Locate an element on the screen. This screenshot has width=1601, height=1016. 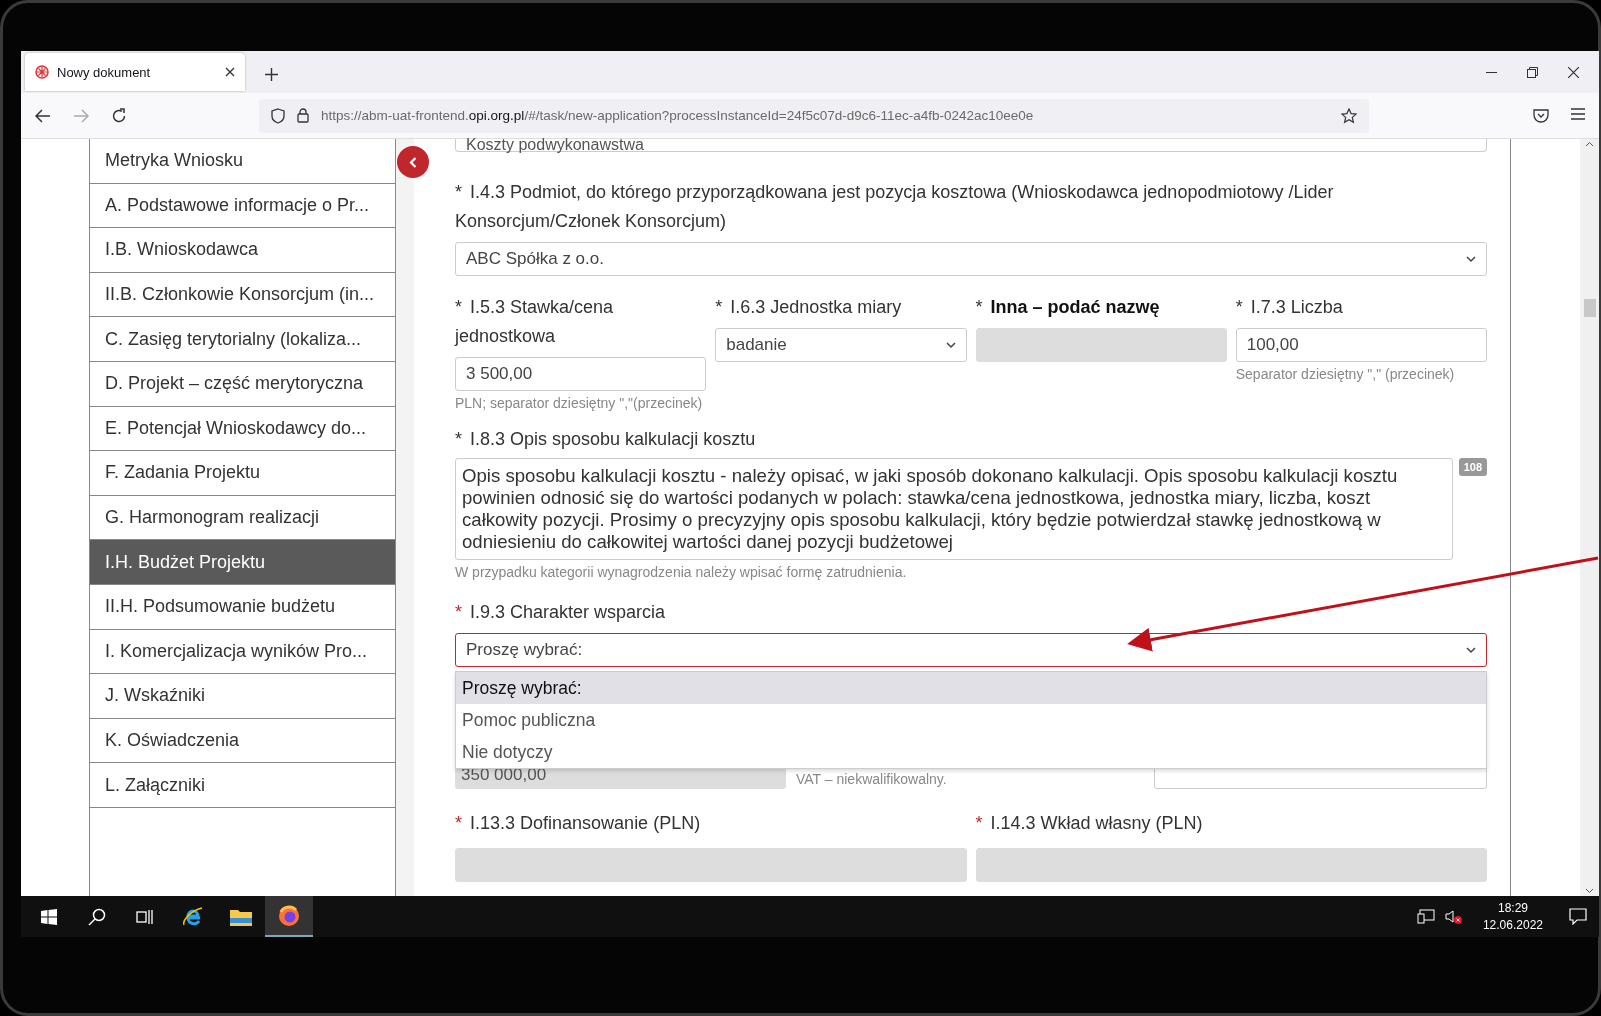
task-view-icon is located at coordinates (145, 916).